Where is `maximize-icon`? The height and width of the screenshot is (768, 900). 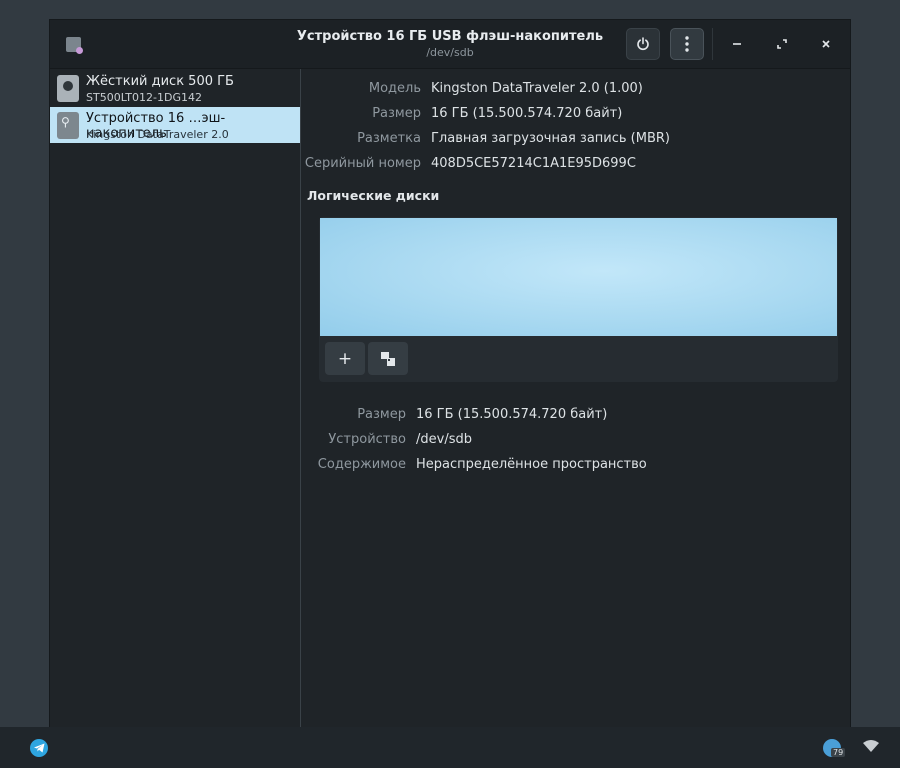 maximize-icon is located at coordinates (782, 44).